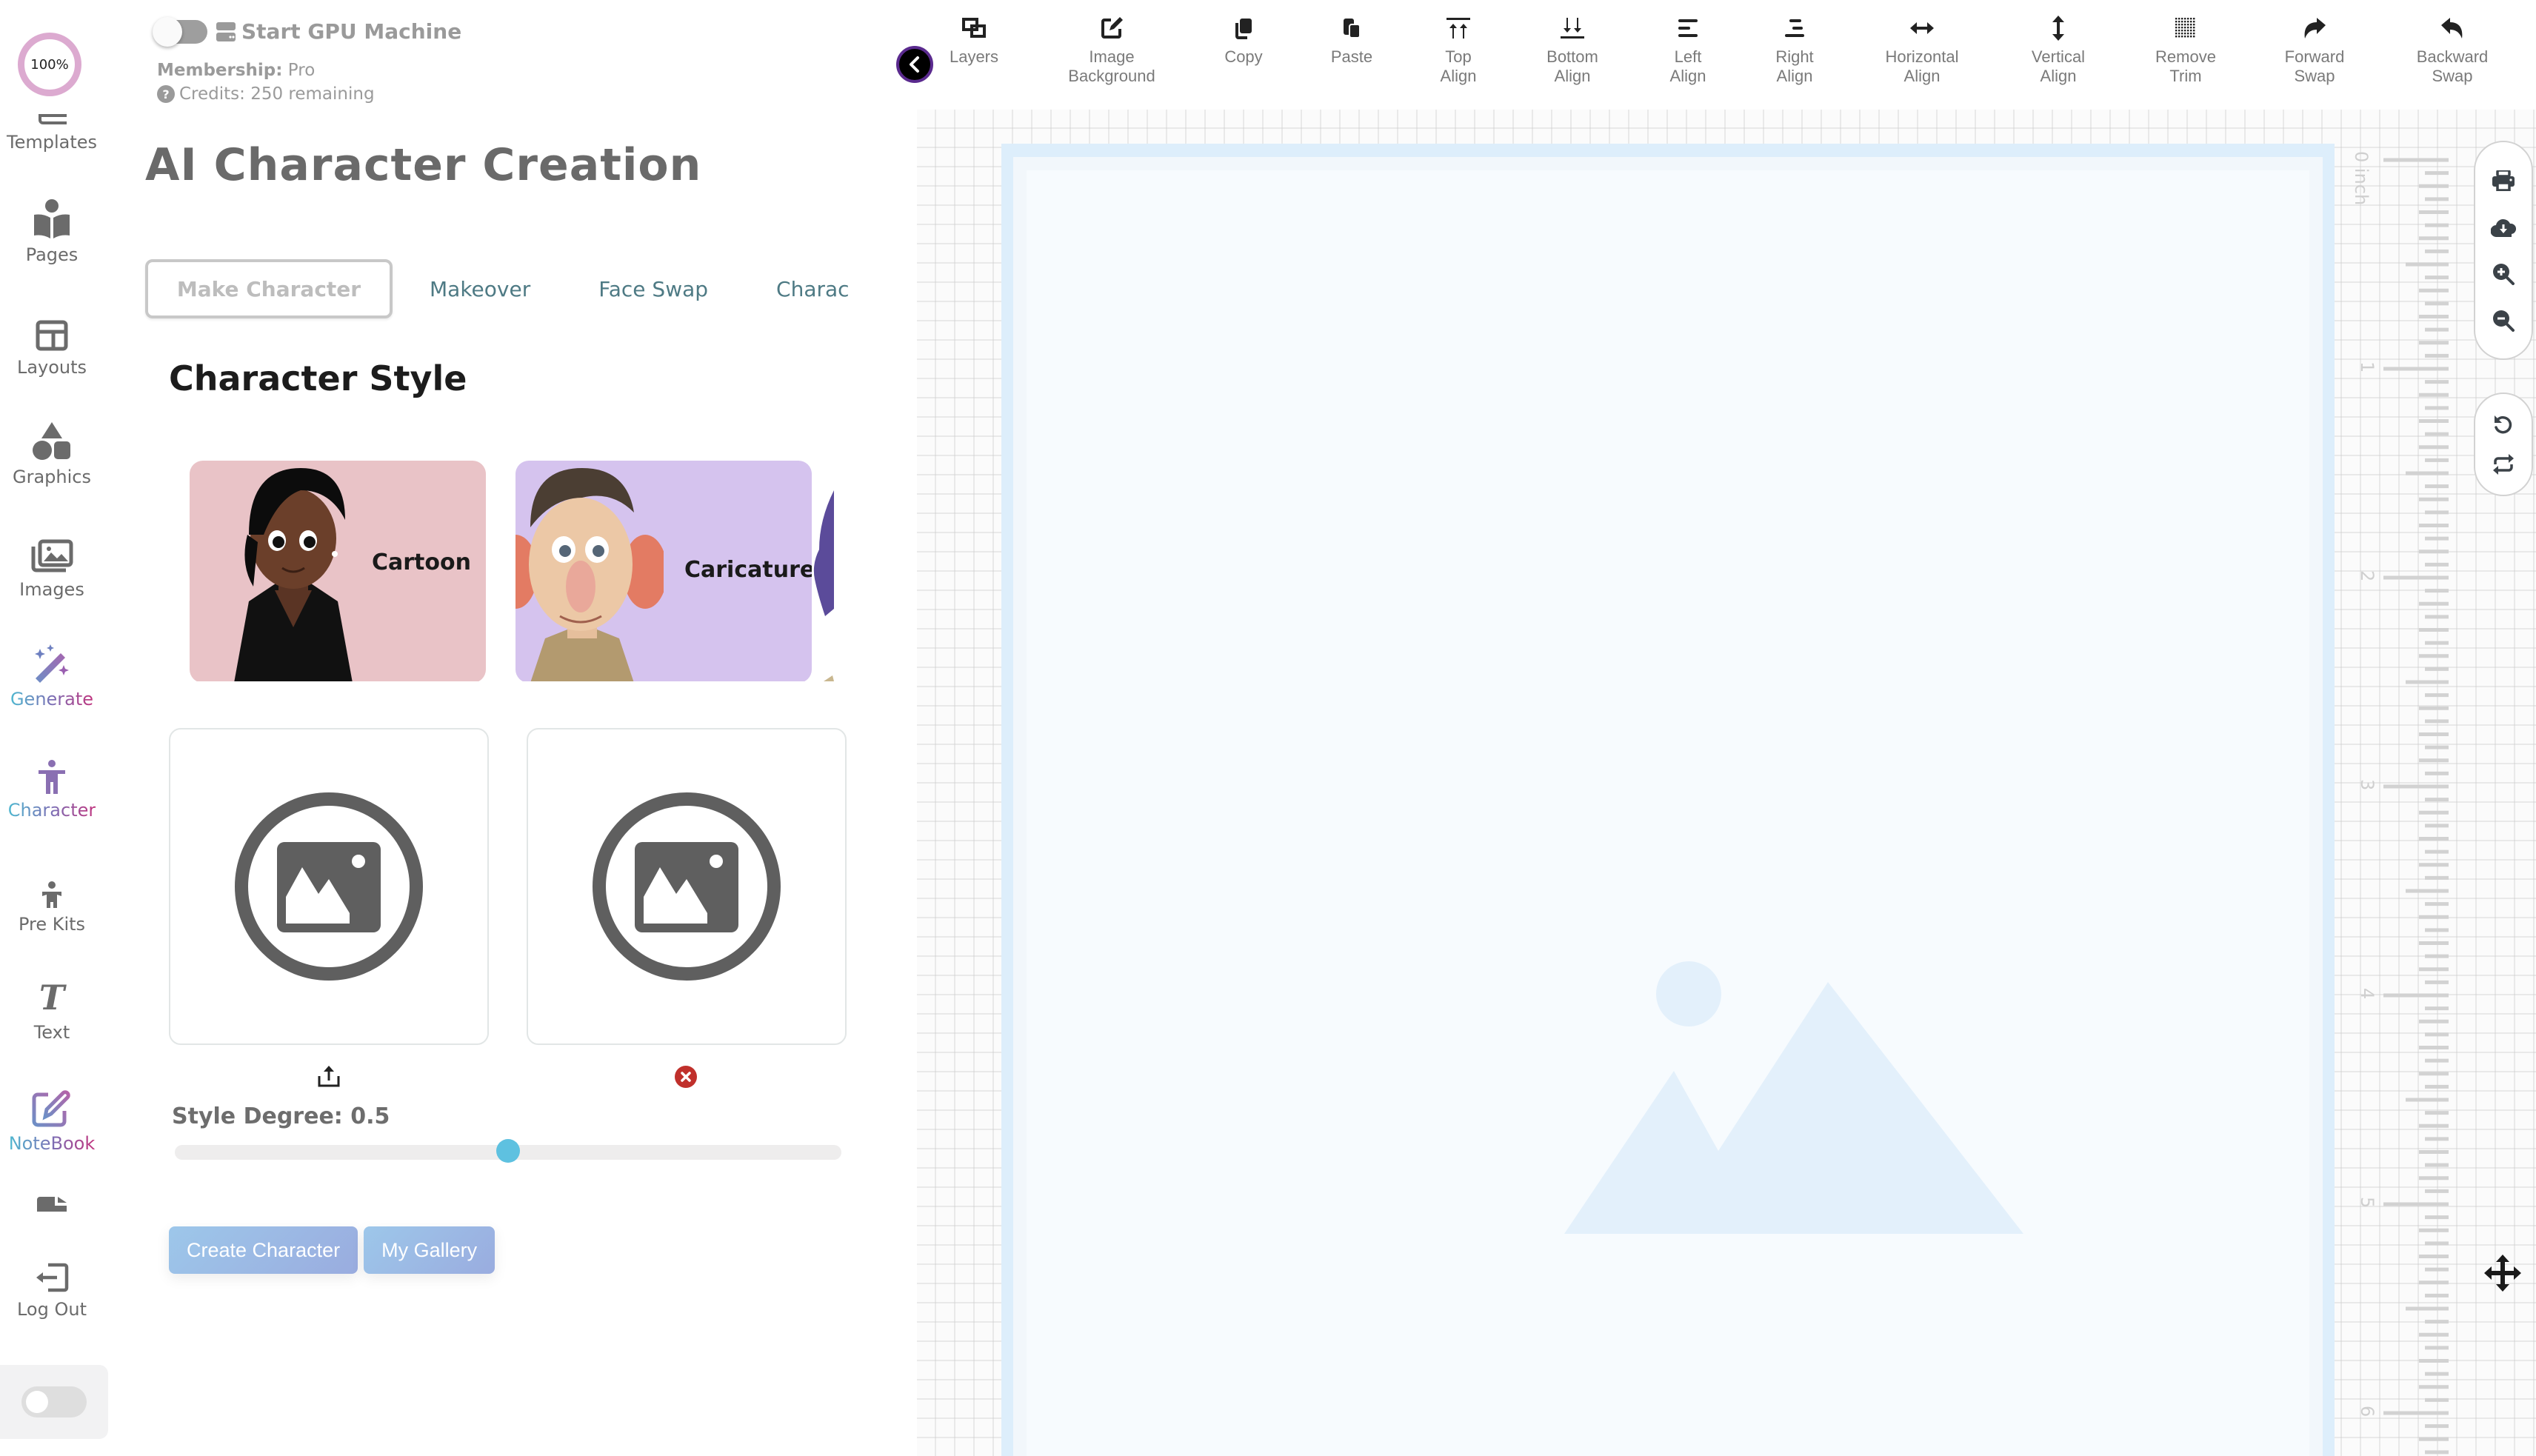  I want to click on remove-icon, so click(686, 1077).